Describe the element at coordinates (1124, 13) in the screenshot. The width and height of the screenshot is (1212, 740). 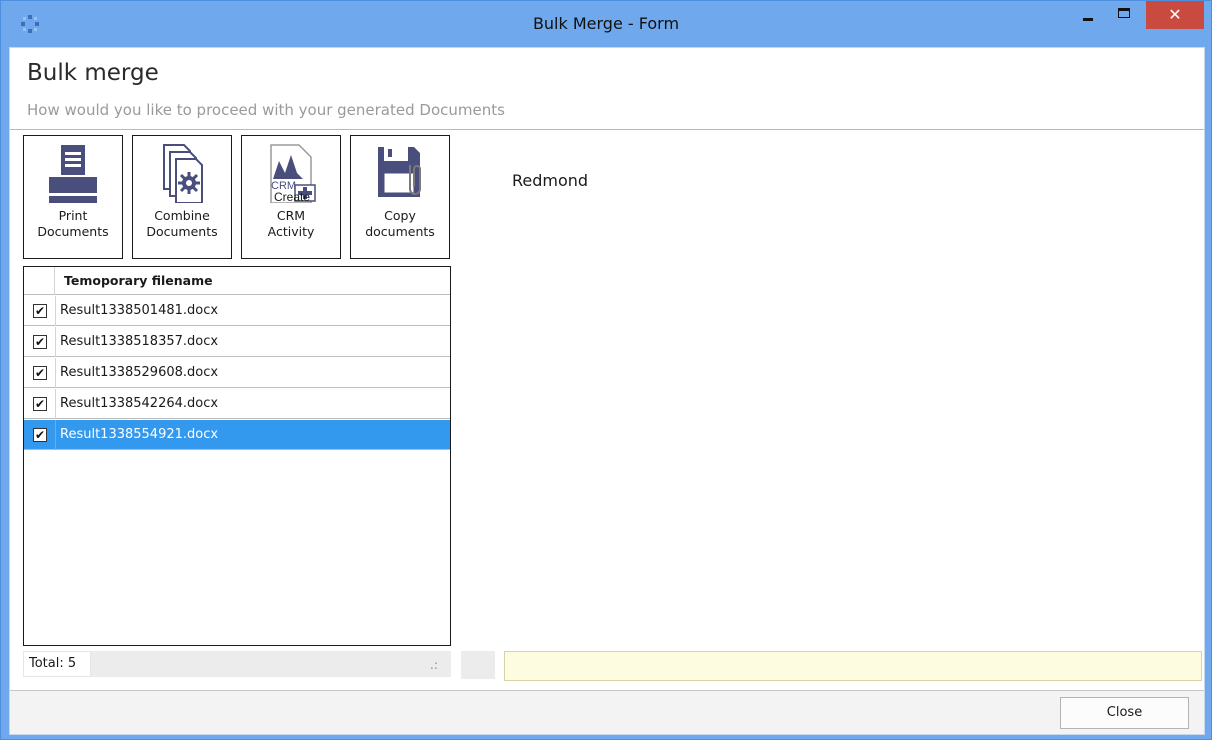
I see `maximize-icon` at that location.